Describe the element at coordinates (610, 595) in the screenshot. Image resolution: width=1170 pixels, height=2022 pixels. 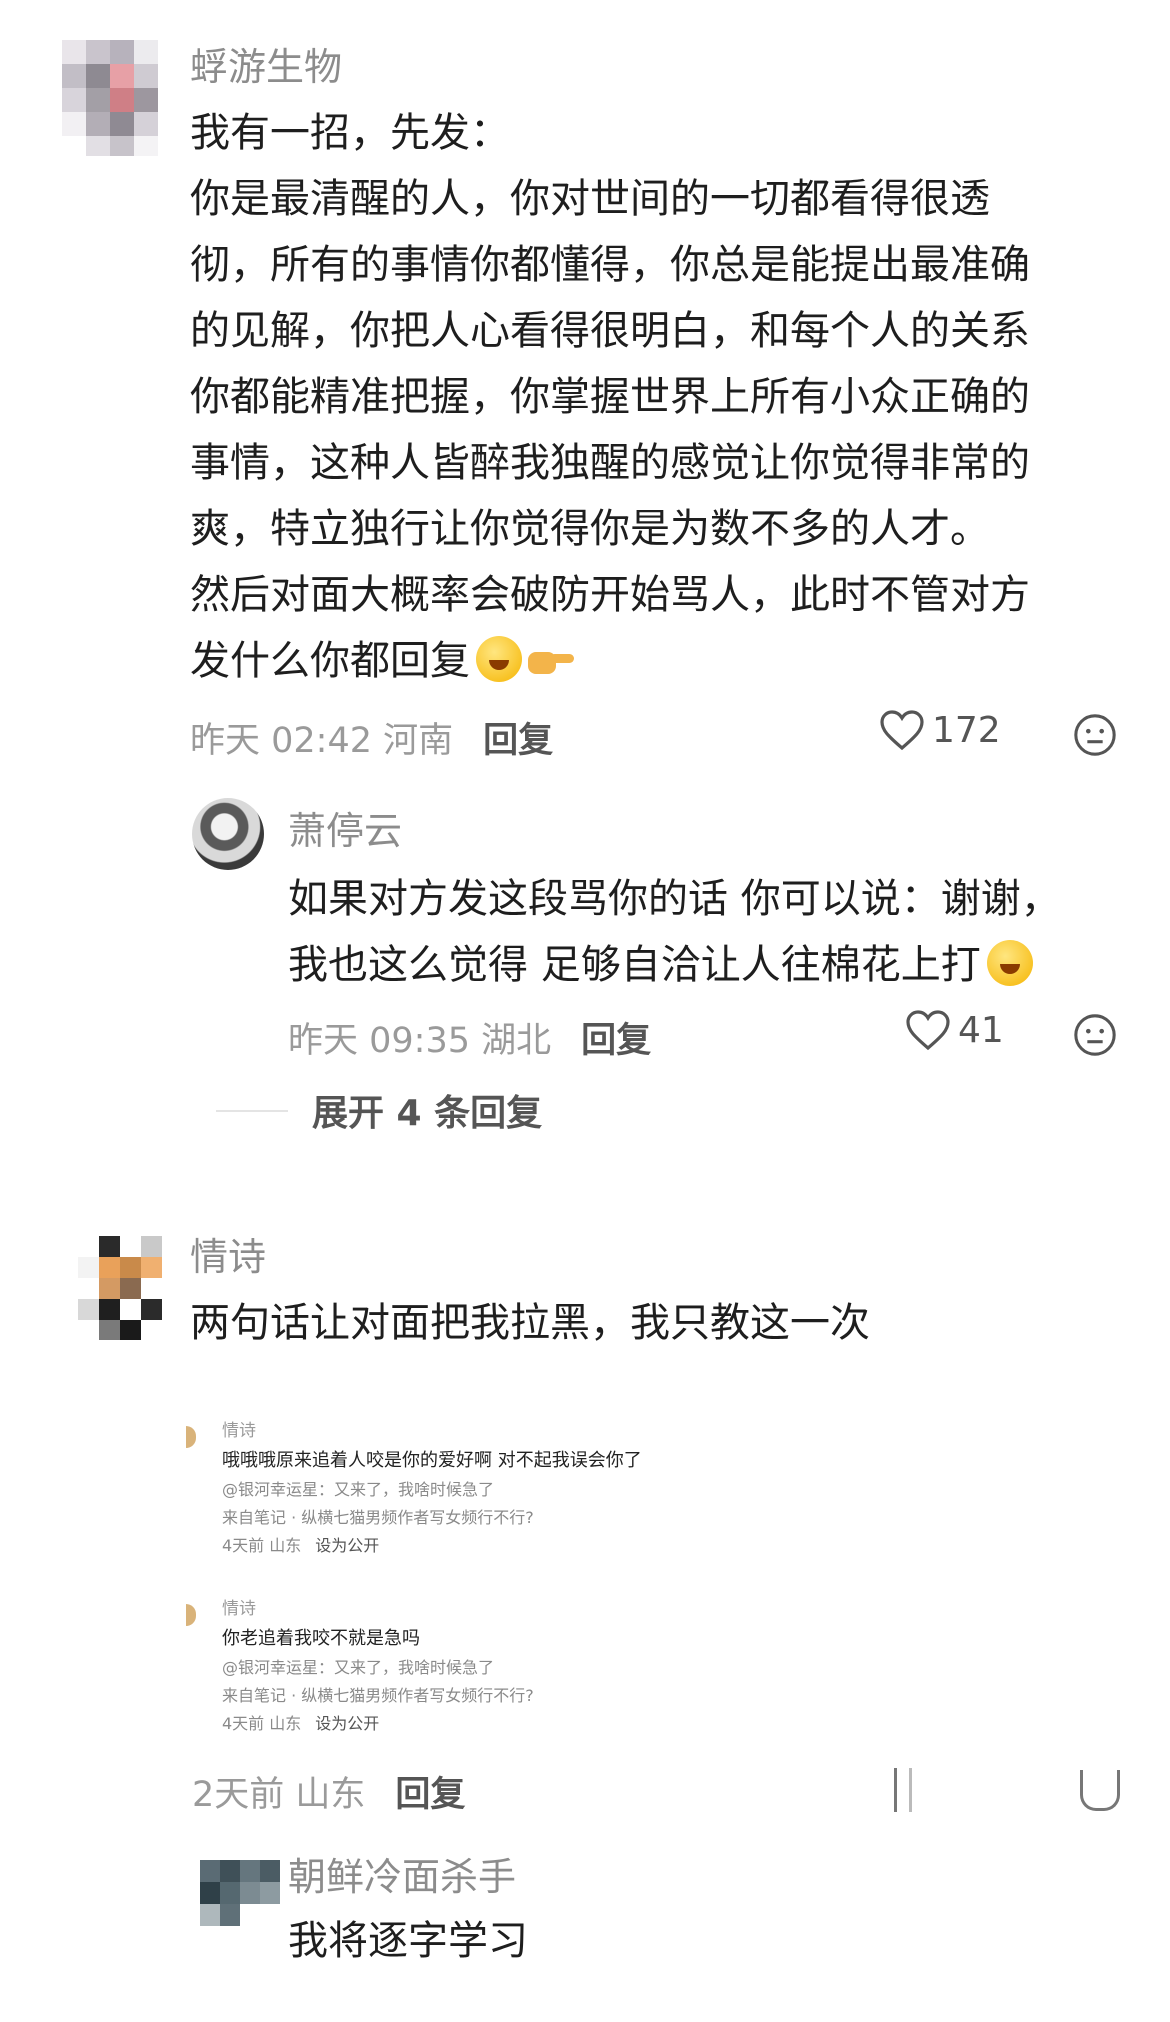
I see `comment-line: 然后对面大概率会破防开始骂人，此时不管对方` at that location.